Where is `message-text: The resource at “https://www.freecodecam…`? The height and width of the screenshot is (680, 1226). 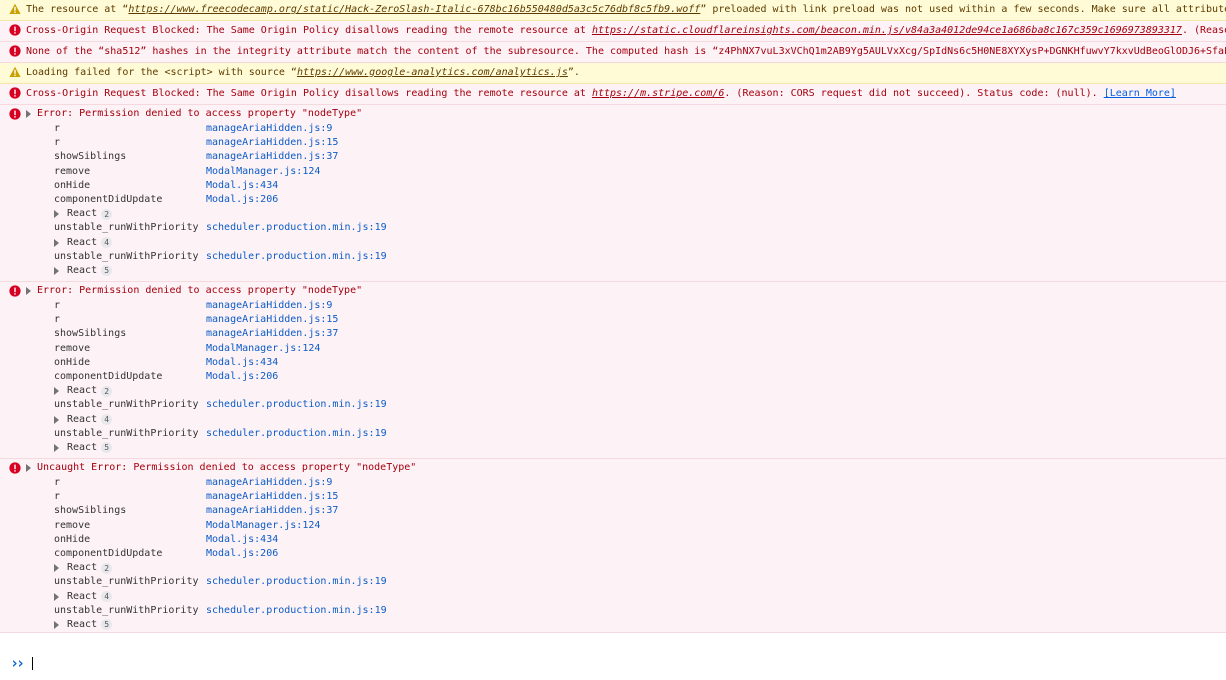
message-text: The resource at “https://www.freecodecam… is located at coordinates (613, 10).